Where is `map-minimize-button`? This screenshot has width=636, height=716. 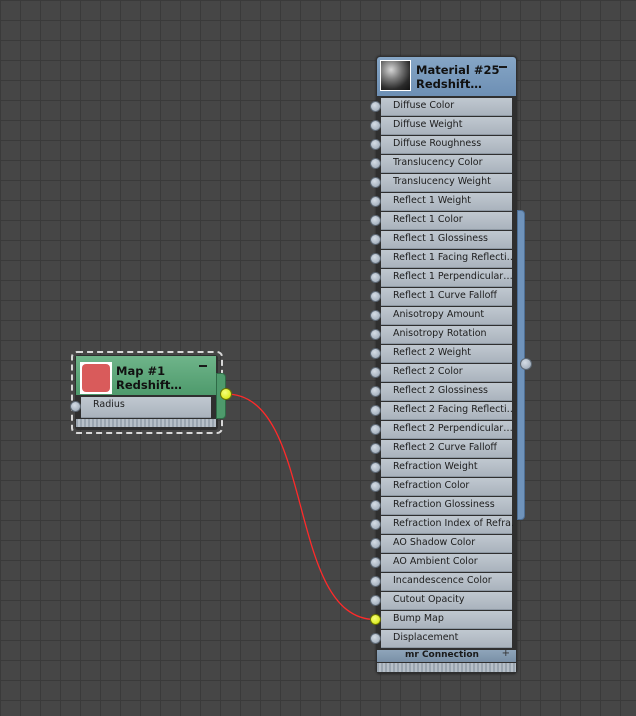
map-minimize-button is located at coordinates (203, 366).